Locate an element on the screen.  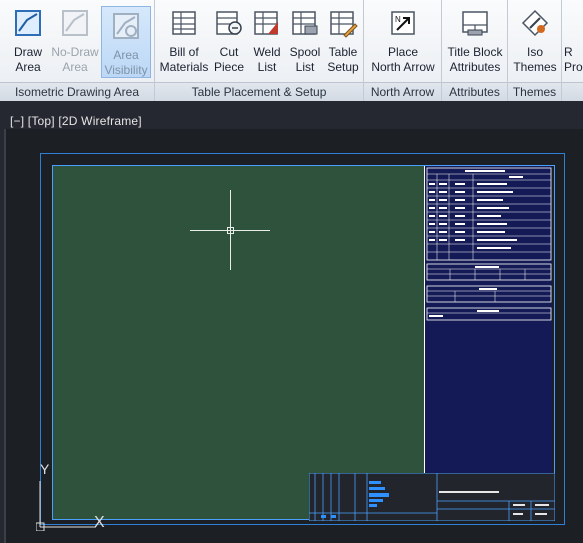
table-setup-icon is located at coordinates (344, 24).